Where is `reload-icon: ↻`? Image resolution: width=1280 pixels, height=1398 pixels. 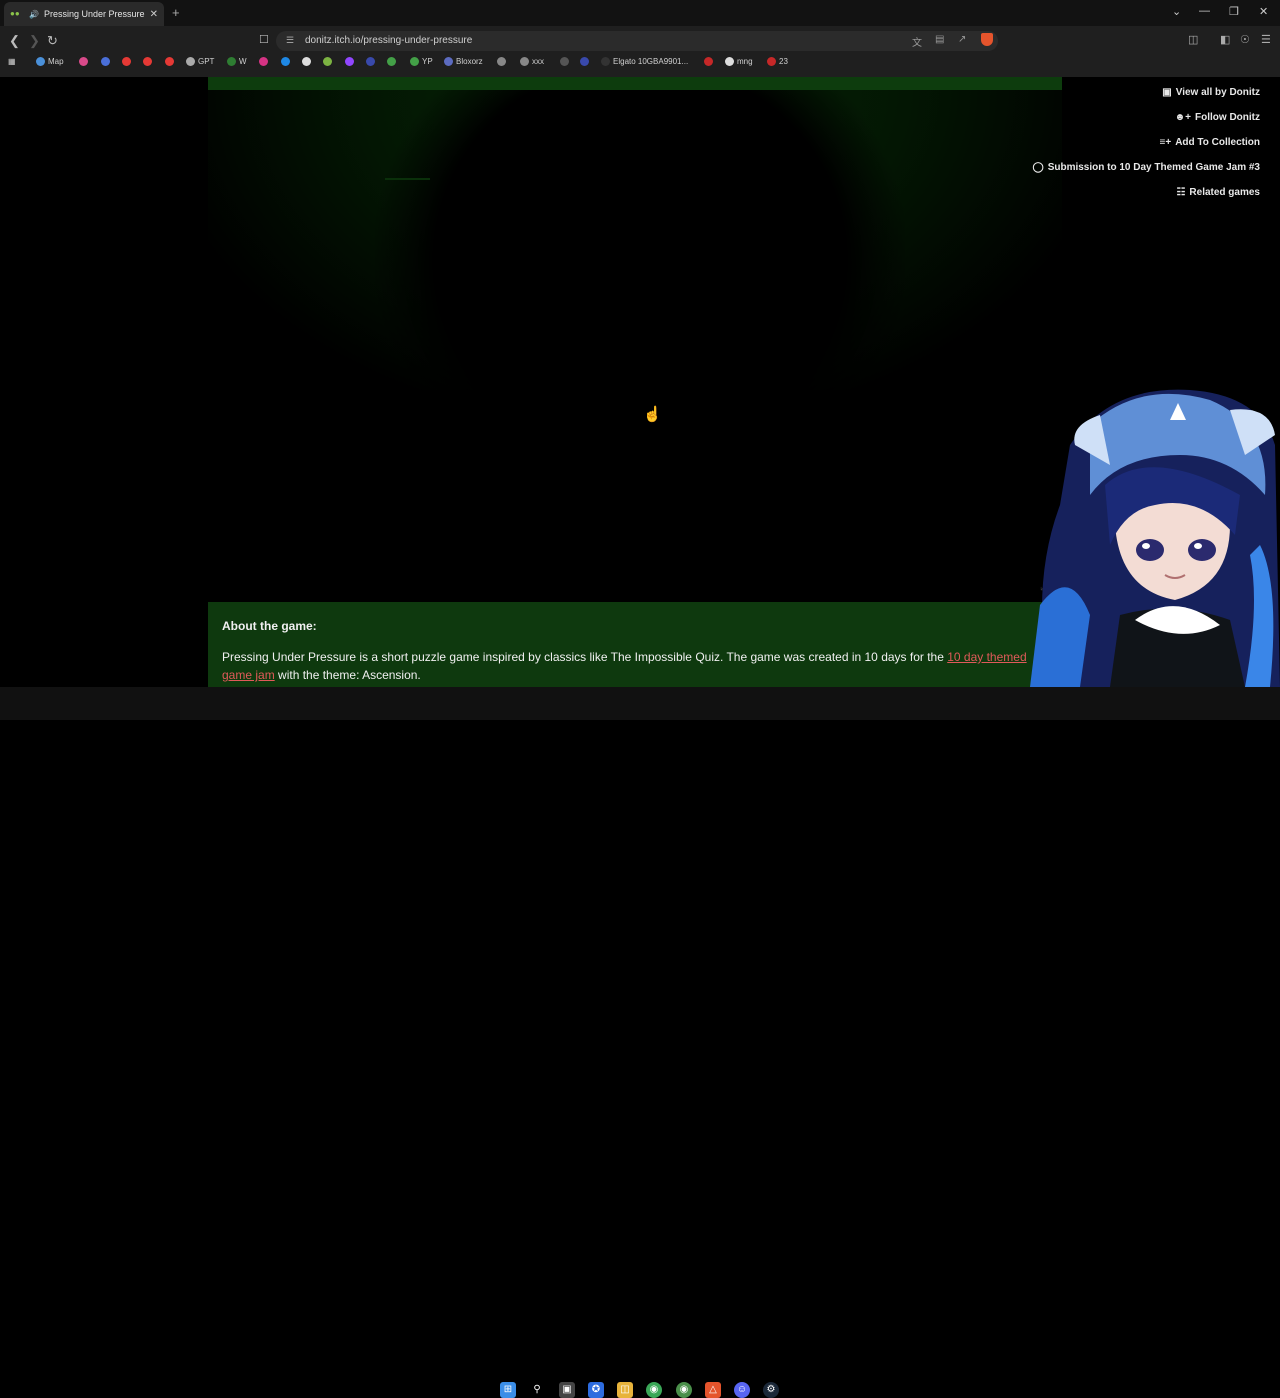 reload-icon: ↻ is located at coordinates (52, 41).